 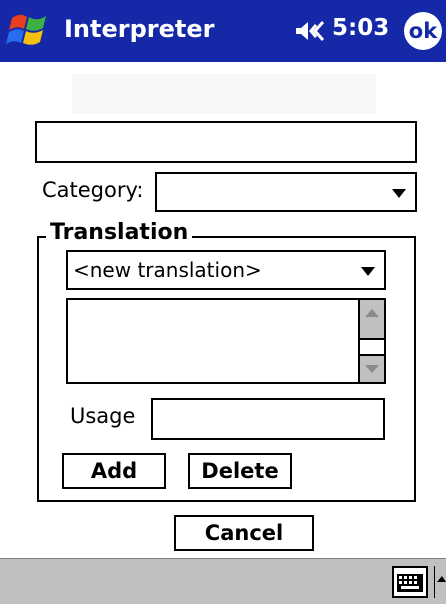 I want to click on translation-select-value: <new translation>, so click(x=167, y=270).